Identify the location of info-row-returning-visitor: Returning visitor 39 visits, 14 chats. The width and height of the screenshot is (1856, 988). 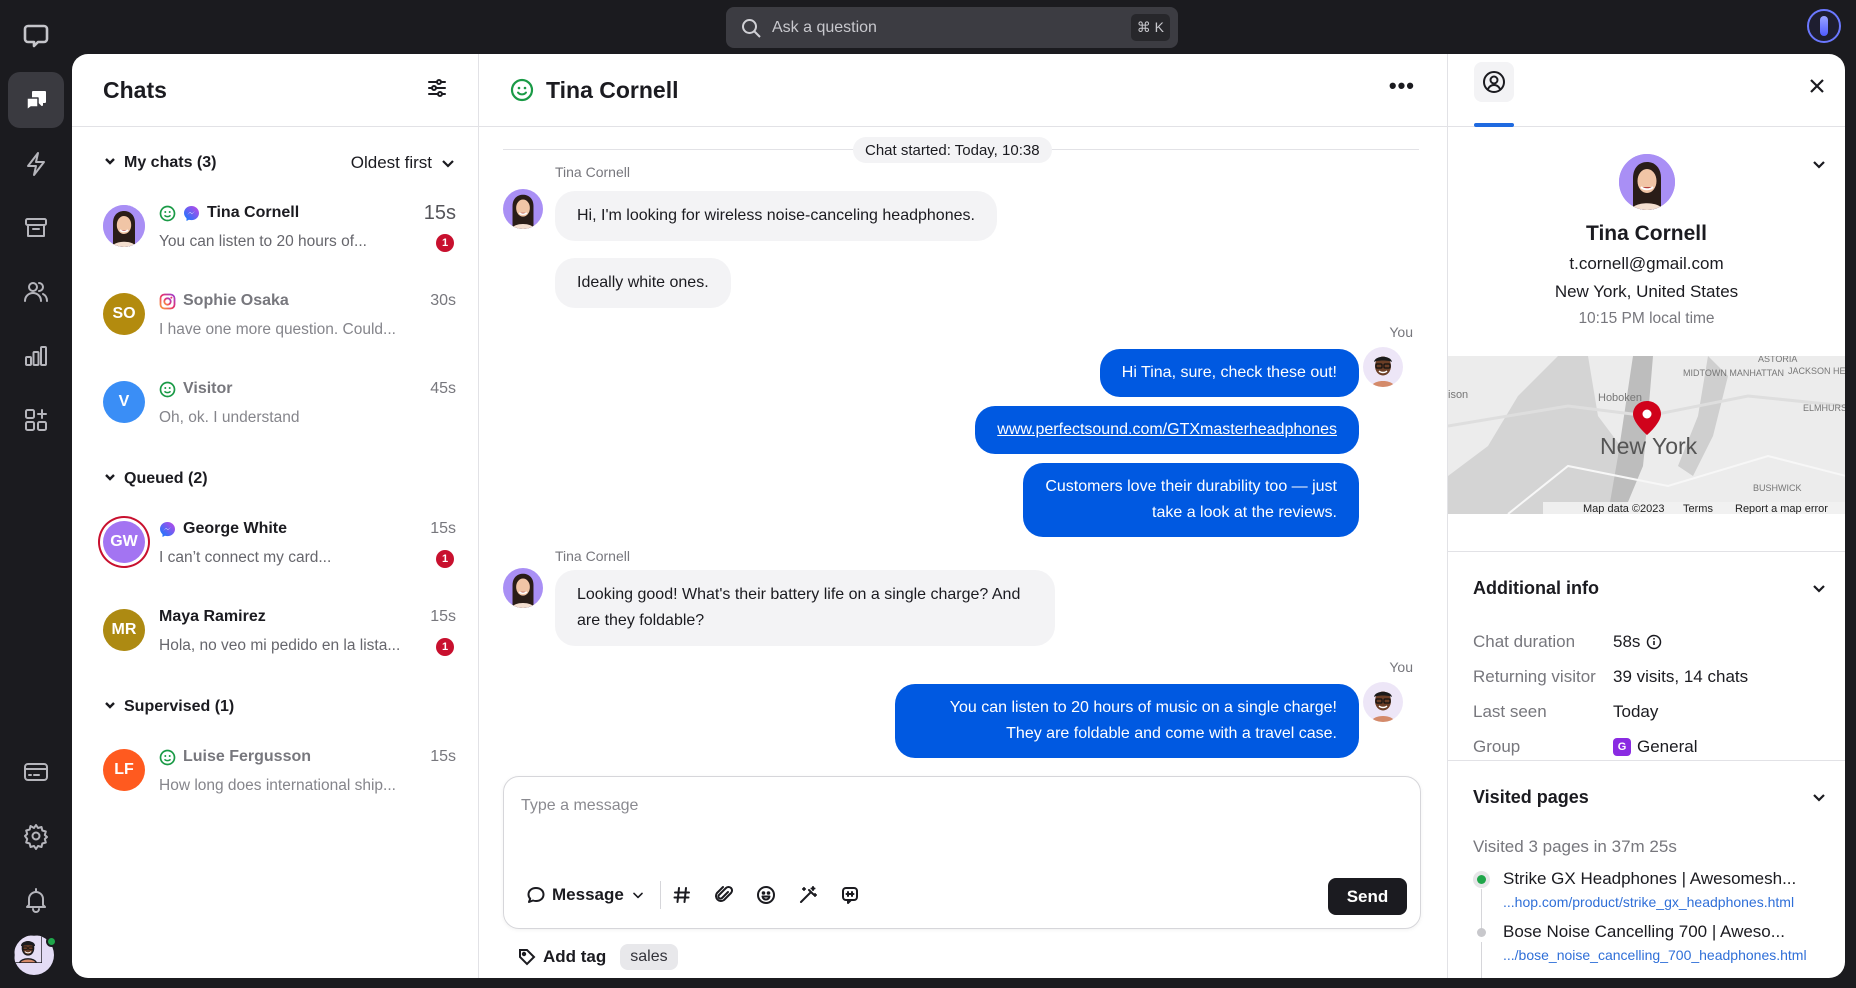
(1646, 676).